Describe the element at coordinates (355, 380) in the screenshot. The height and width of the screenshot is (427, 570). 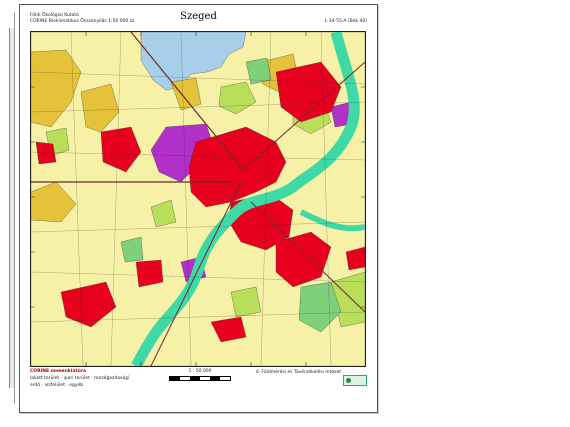
I see `publisher-logo` at that location.